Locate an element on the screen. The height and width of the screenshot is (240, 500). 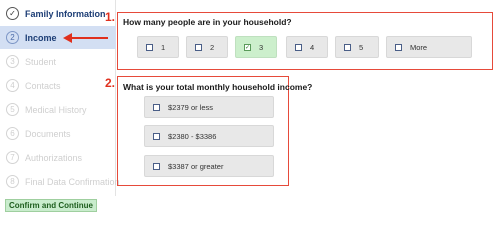
household-option-3: ✓ 3 is located at coordinates (256, 47).